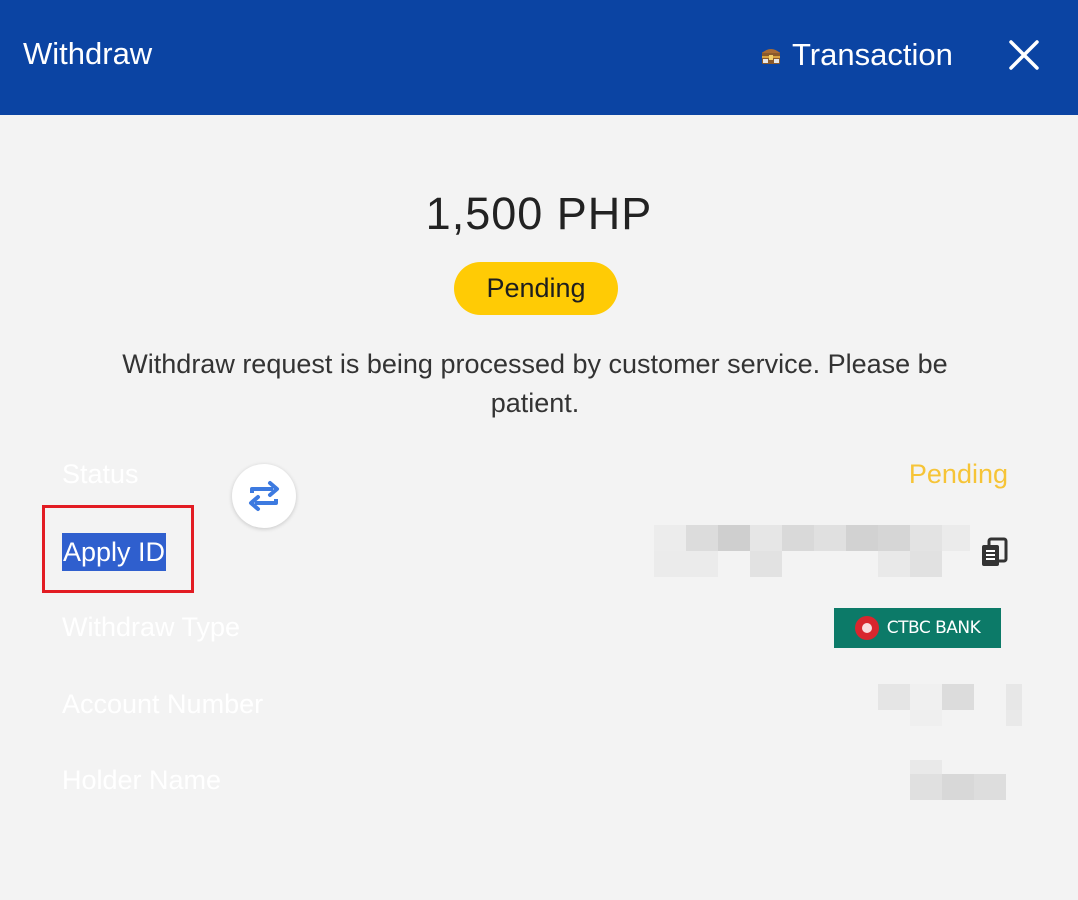 This screenshot has height=900, width=1078. What do you see at coordinates (539, 57) in the screenshot?
I see `header-bar: Withdraw Transaction` at bounding box center [539, 57].